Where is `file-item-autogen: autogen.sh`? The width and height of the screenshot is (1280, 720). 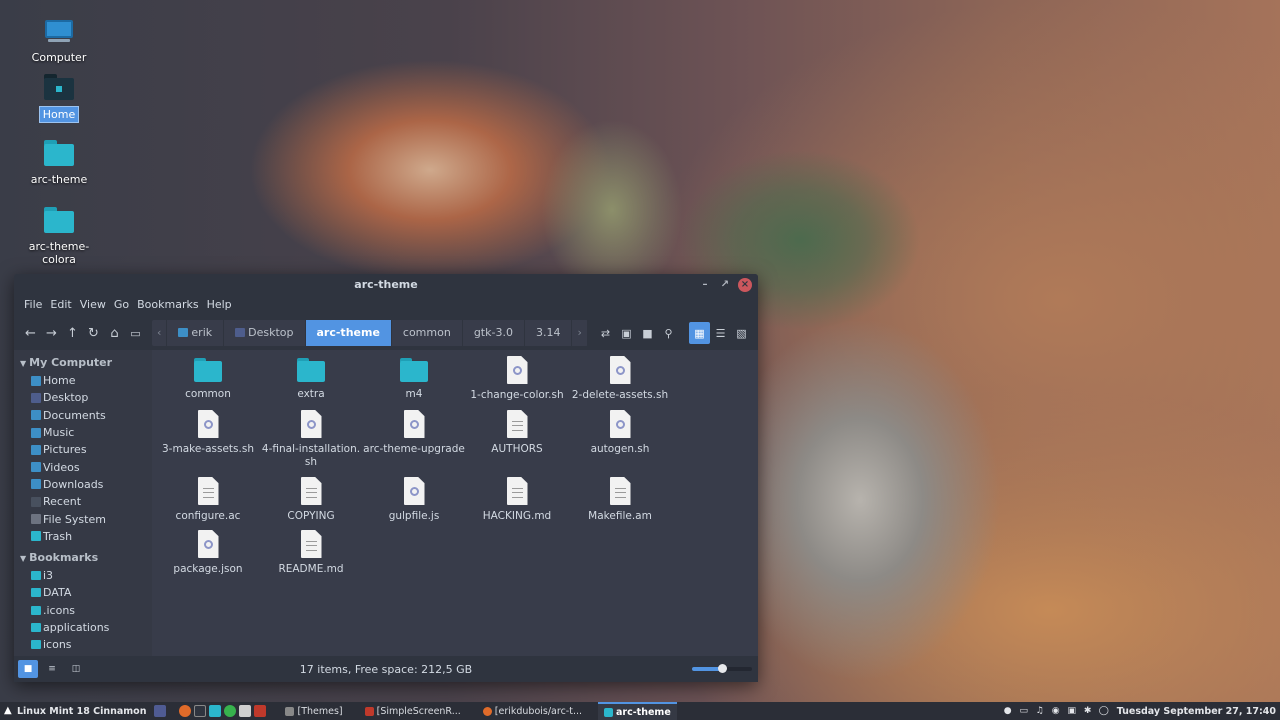 file-item-autogen: autogen.sh is located at coordinates (620, 433).